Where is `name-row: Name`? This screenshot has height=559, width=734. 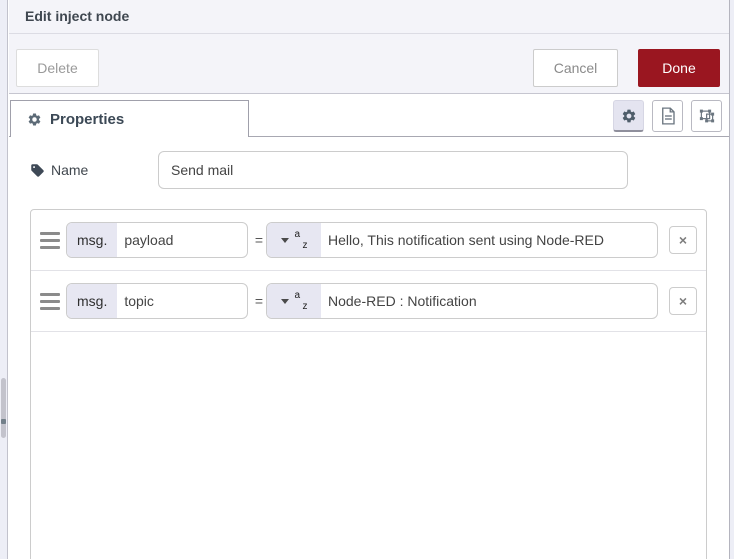 name-row: Name is located at coordinates (369, 170).